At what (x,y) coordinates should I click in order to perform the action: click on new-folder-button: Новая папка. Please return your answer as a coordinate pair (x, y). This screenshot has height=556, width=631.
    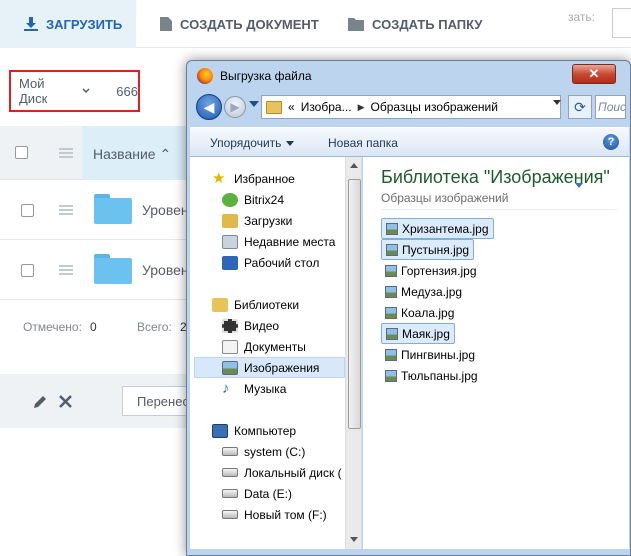
    Looking at the image, I should click on (363, 143).